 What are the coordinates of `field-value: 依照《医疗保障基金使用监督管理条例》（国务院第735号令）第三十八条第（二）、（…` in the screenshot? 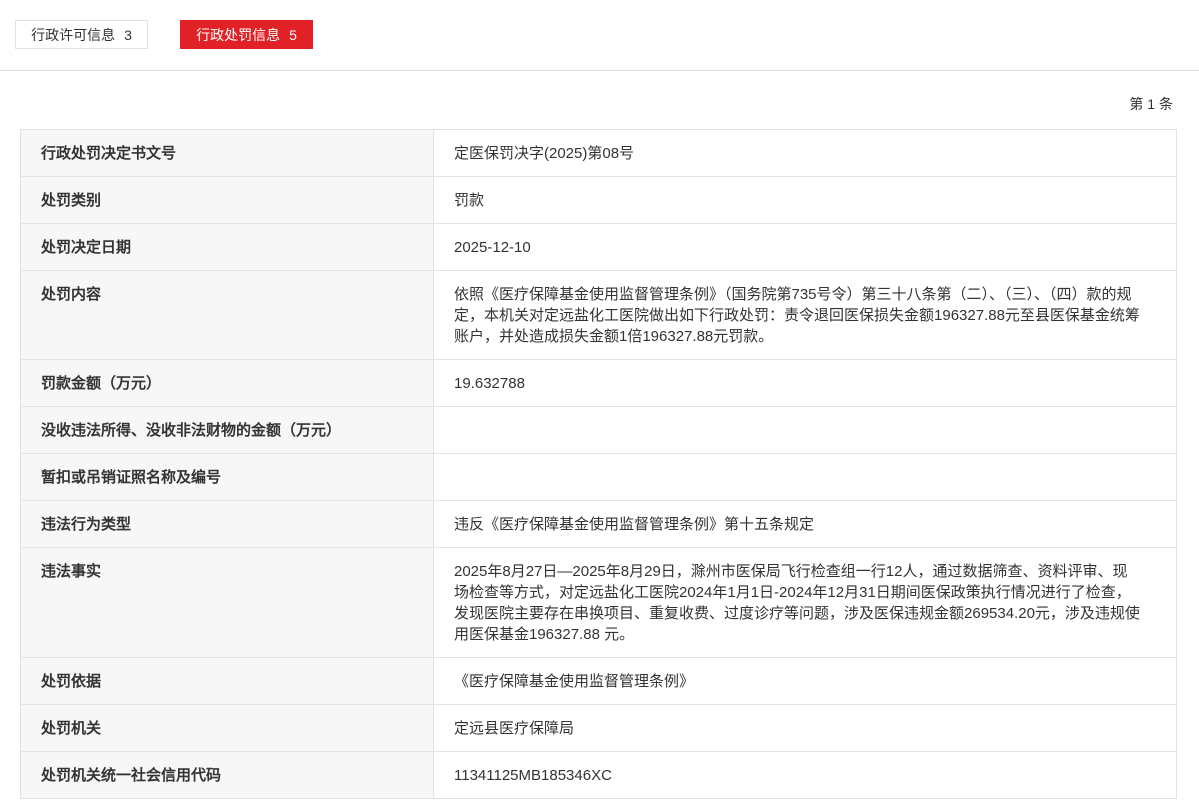 It's located at (805, 315).